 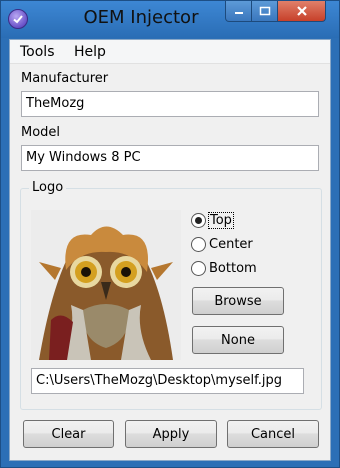 What do you see at coordinates (221, 220) in the screenshot?
I see `radio-top-label: Top` at bounding box center [221, 220].